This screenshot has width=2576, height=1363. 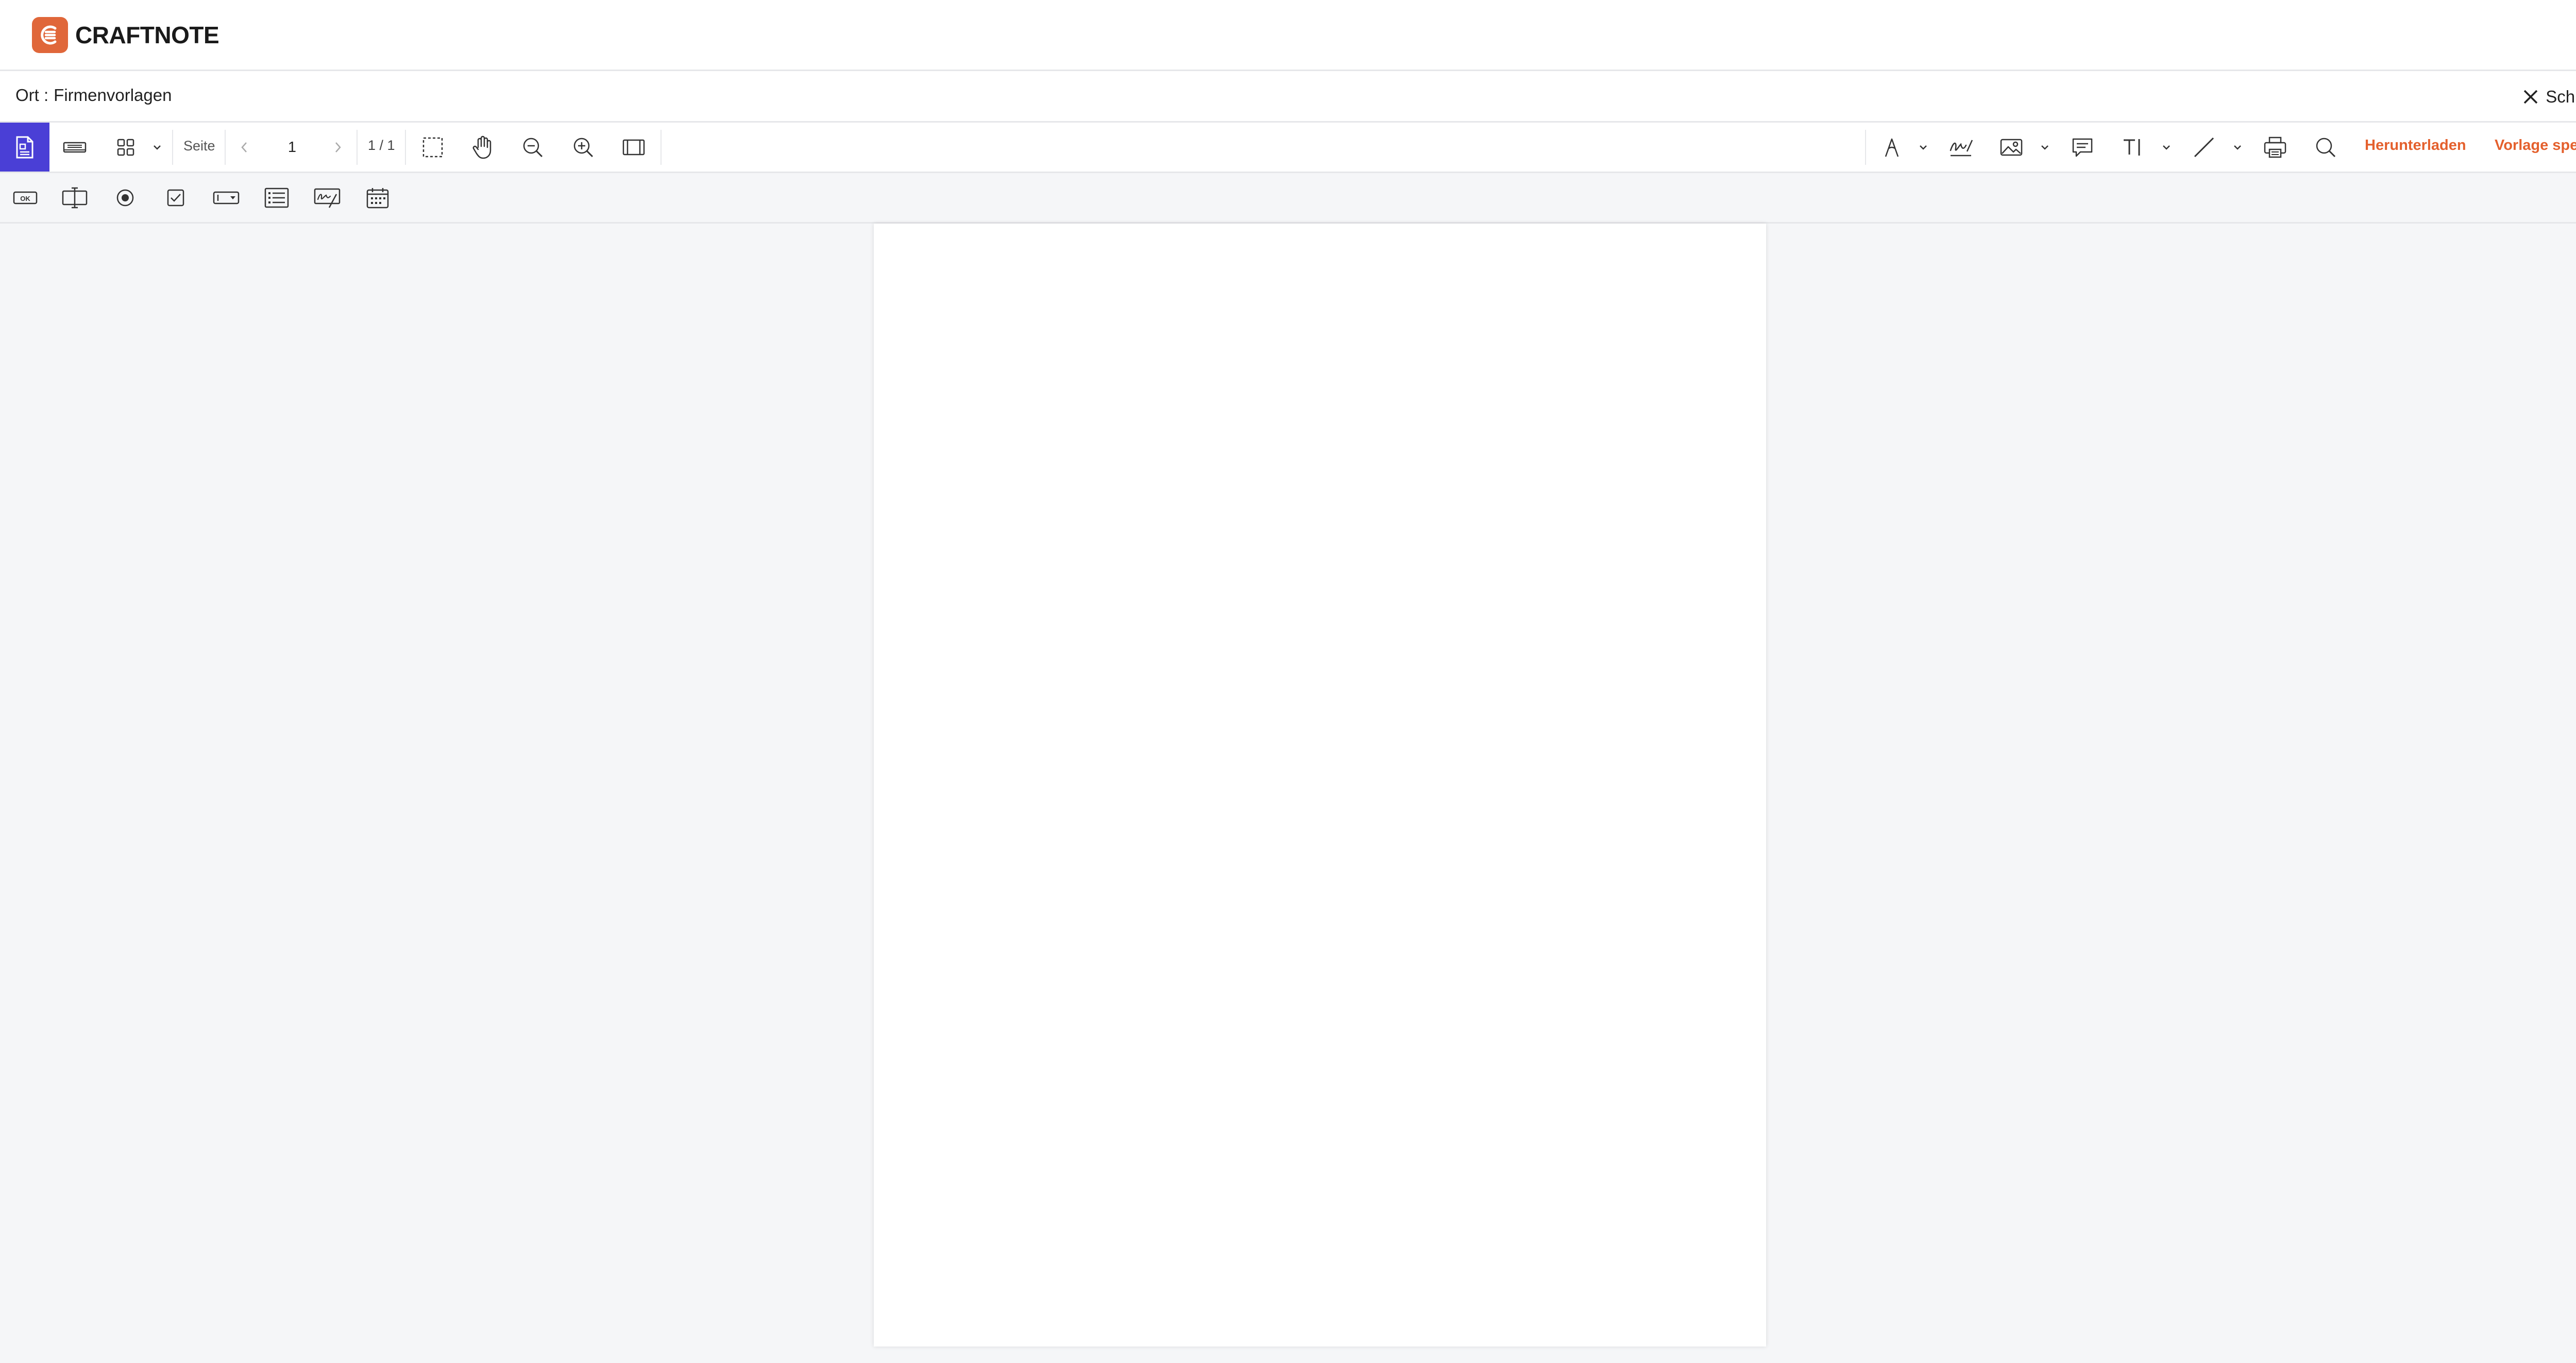 I want to click on form-toolbar: OK, so click(x=1288, y=198).